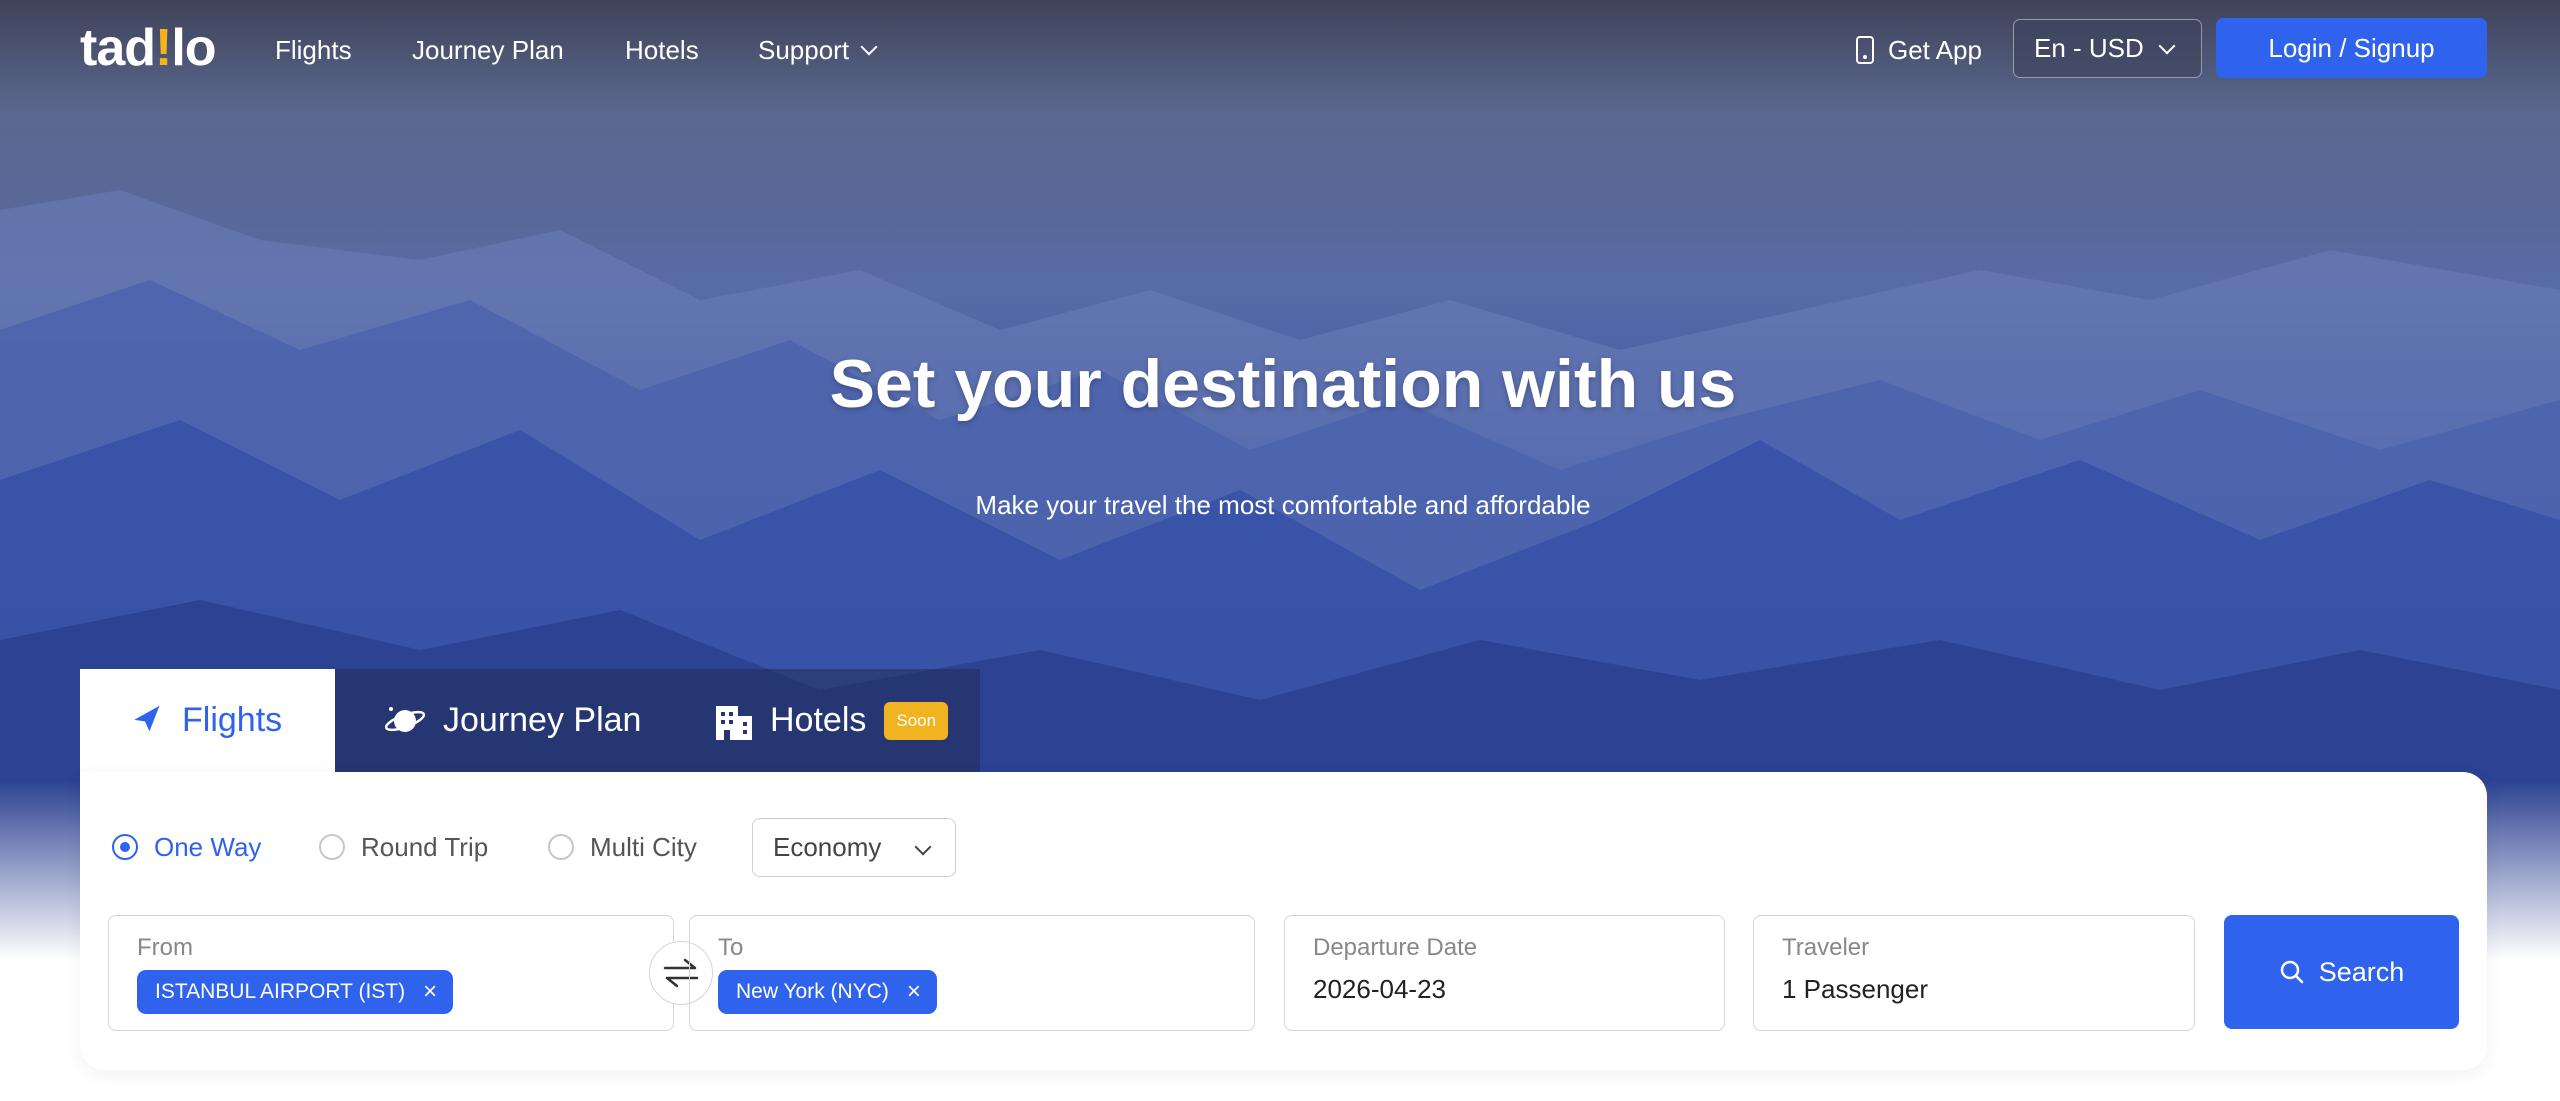 The height and width of the screenshot is (1101, 2560). I want to click on cabin-class-select: Economy, so click(854, 847).